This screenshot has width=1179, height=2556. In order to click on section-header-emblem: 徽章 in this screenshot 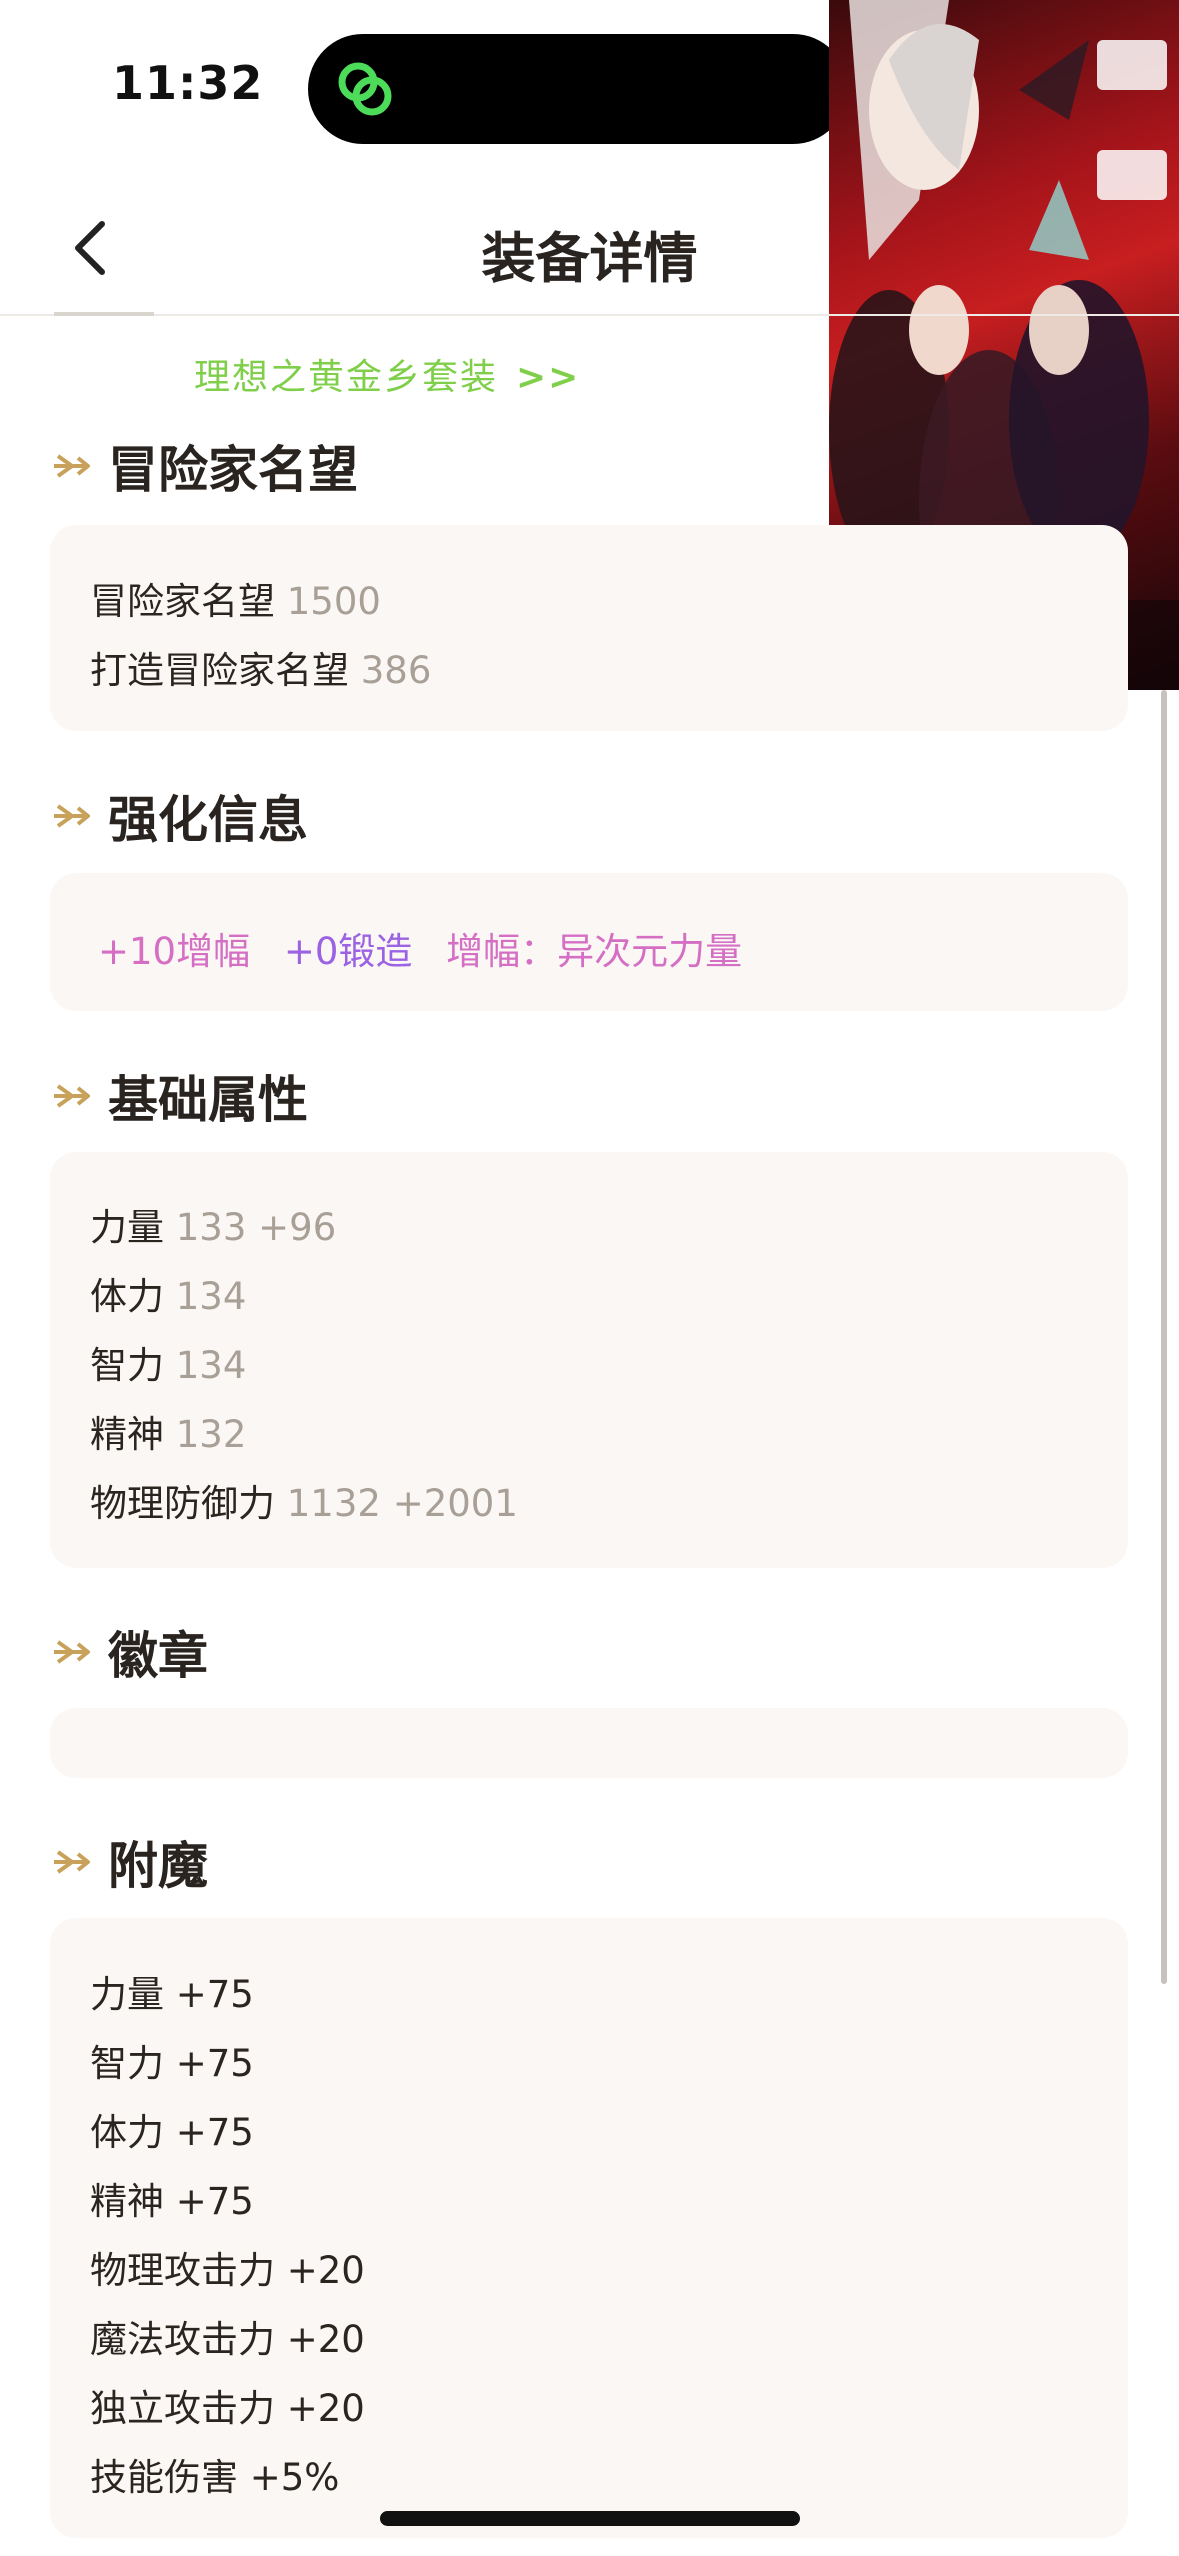, I will do `click(129, 1652)`.